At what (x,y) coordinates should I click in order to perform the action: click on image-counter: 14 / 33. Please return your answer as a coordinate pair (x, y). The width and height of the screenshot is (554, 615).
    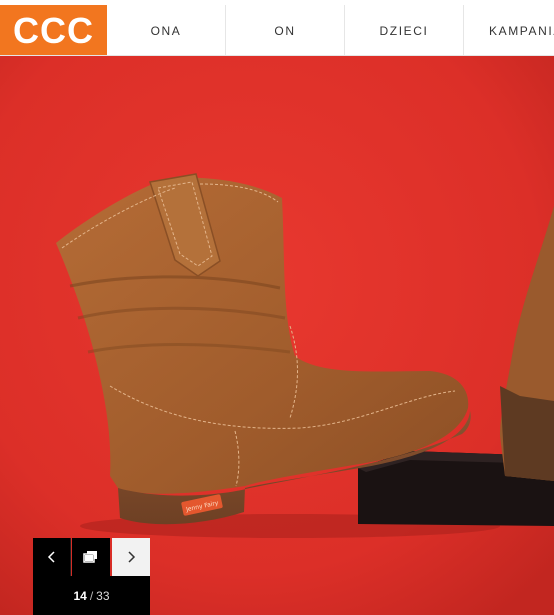
    Looking at the image, I should click on (91, 595).